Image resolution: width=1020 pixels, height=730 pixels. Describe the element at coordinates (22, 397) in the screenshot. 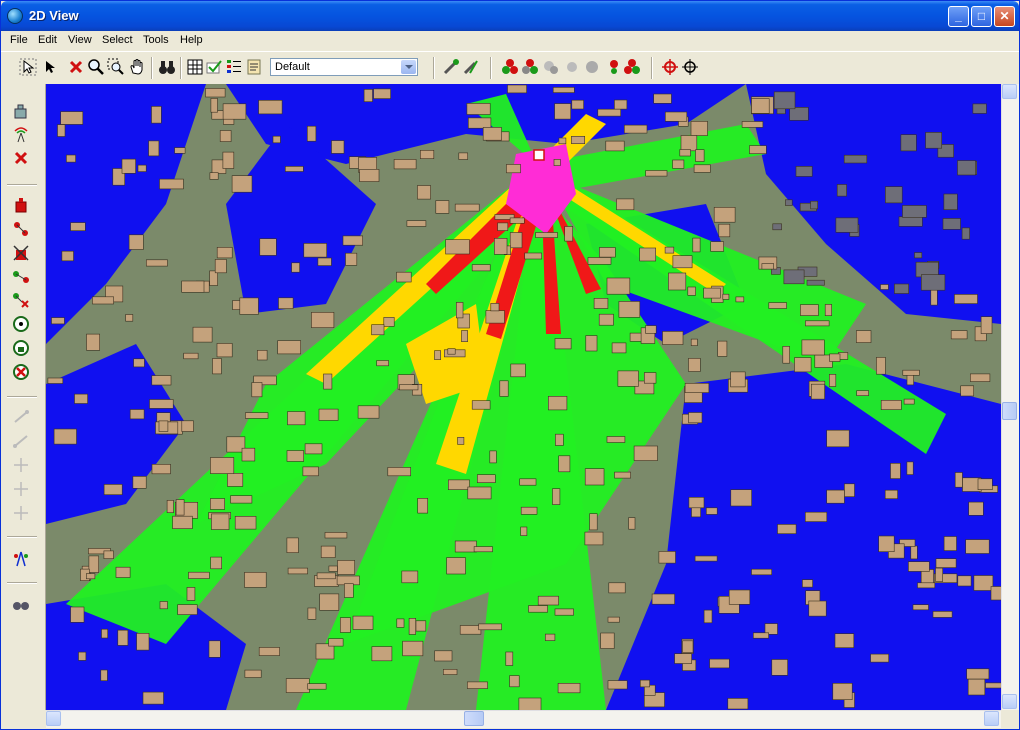

I see `left-toolbar-separator` at that location.